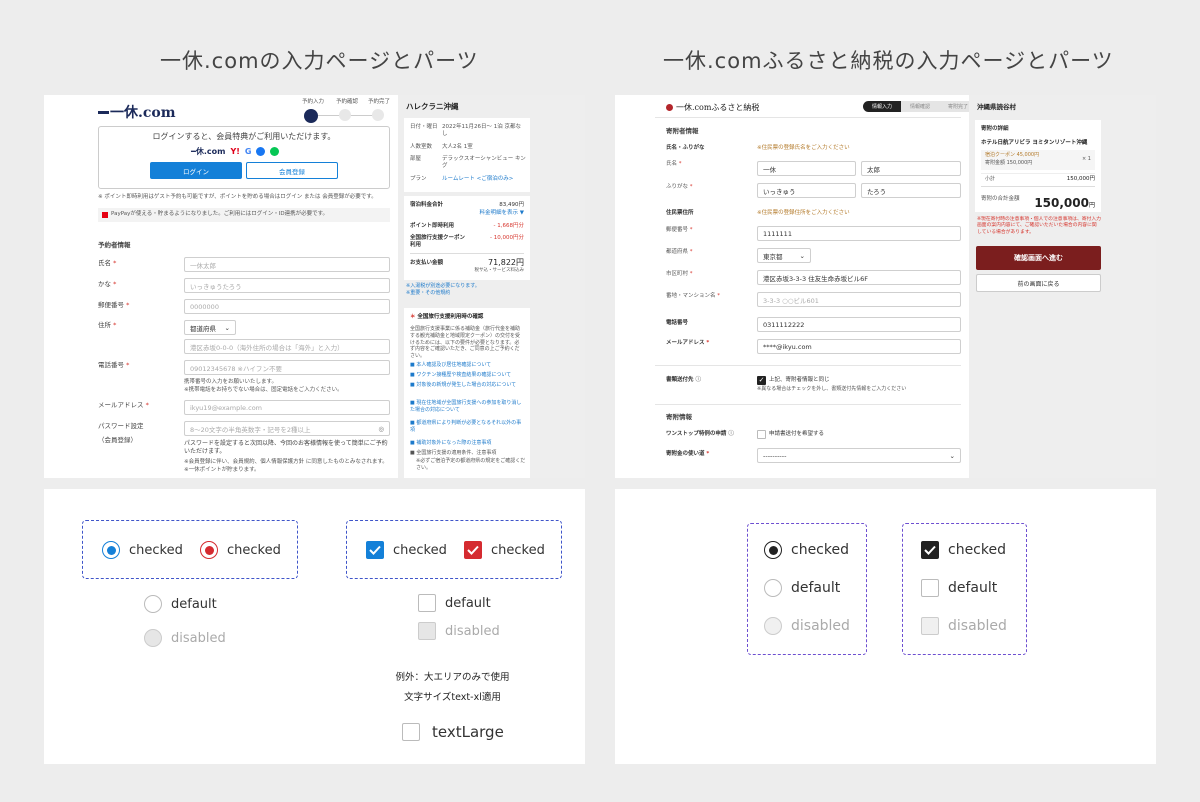 The height and width of the screenshot is (802, 1200). What do you see at coordinates (473, 550) in the screenshot?
I see `checkbox-red-icon` at bounding box center [473, 550].